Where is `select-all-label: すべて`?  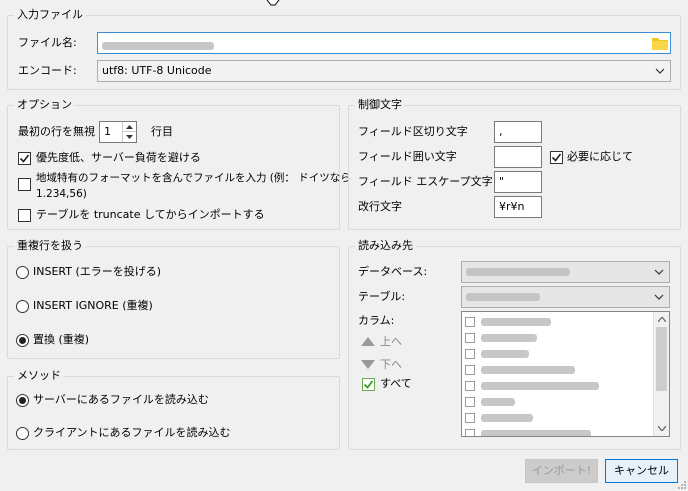 select-all-label: すべて is located at coordinates (396, 383).